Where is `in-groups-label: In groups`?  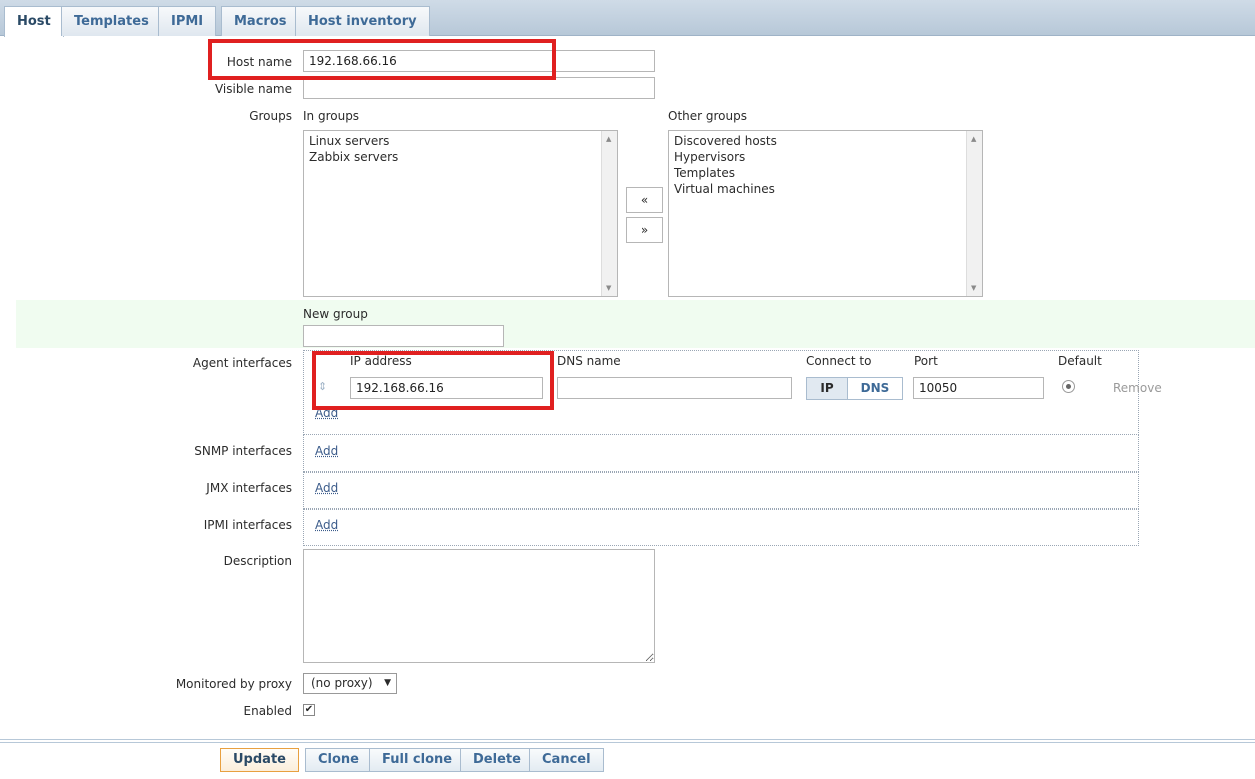 in-groups-label: In groups is located at coordinates (331, 116).